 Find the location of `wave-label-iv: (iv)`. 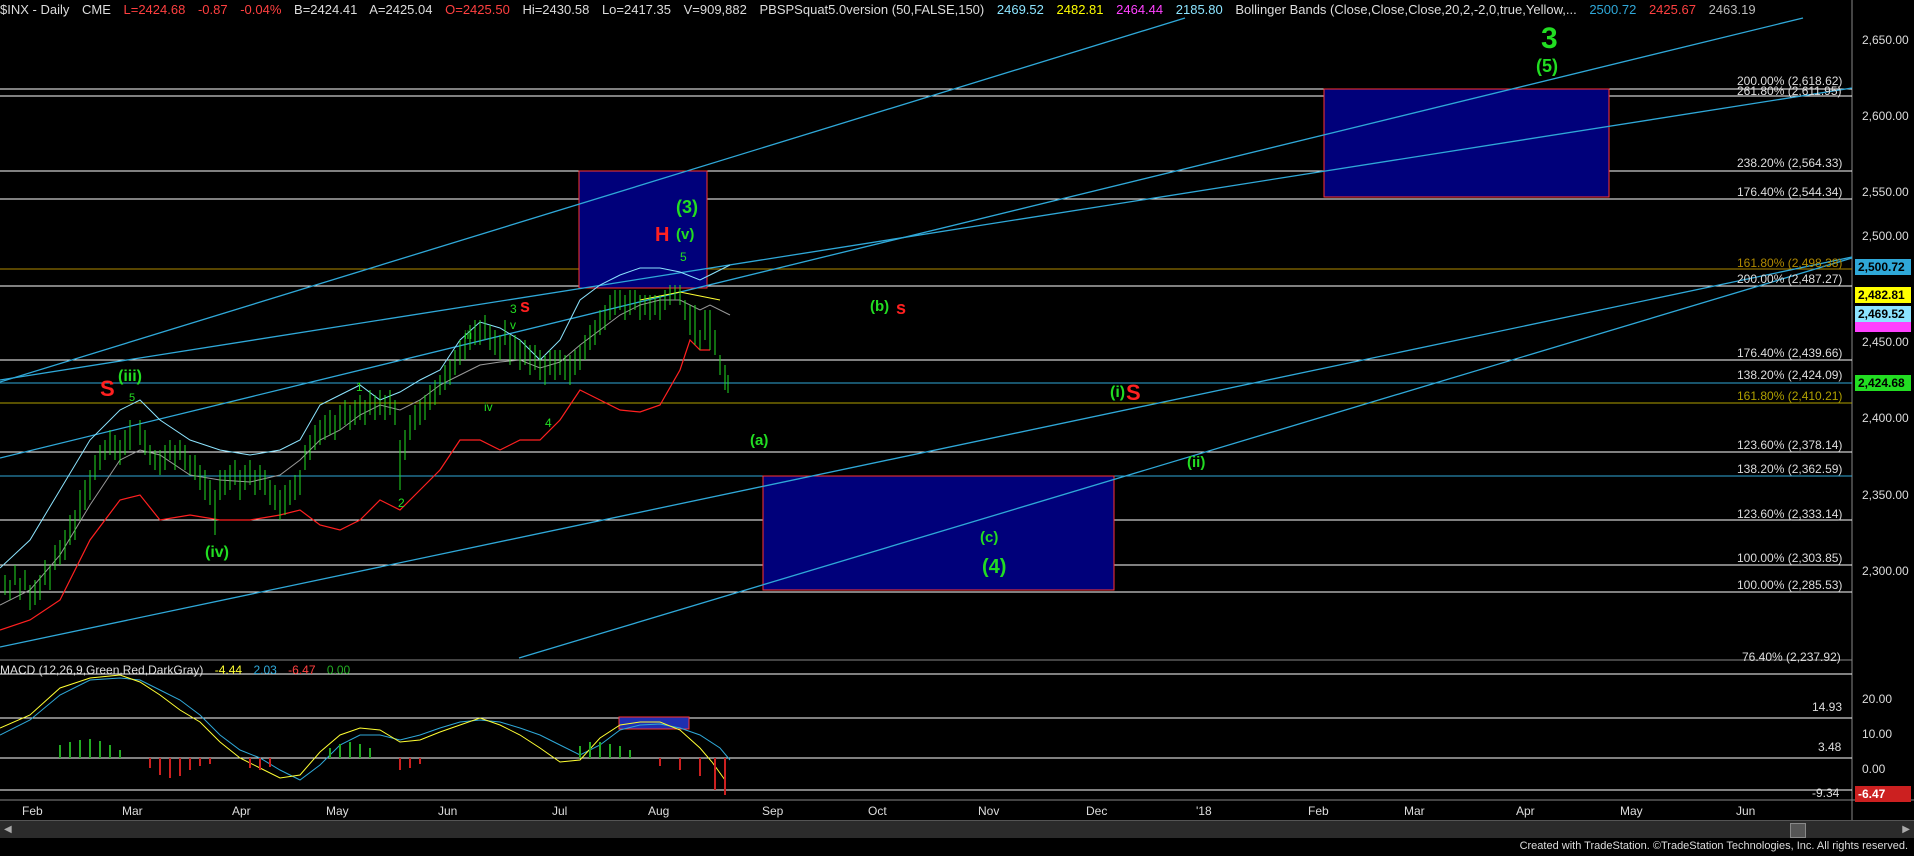

wave-label-iv: (iv) is located at coordinates (217, 553).